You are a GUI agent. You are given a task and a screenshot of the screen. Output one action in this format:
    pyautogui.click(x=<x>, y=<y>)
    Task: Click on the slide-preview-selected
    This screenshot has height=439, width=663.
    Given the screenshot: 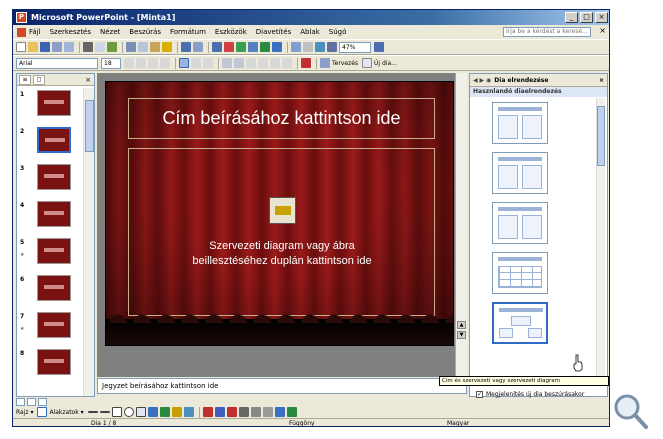 What is the action you would take?
    pyautogui.click(x=54, y=140)
    